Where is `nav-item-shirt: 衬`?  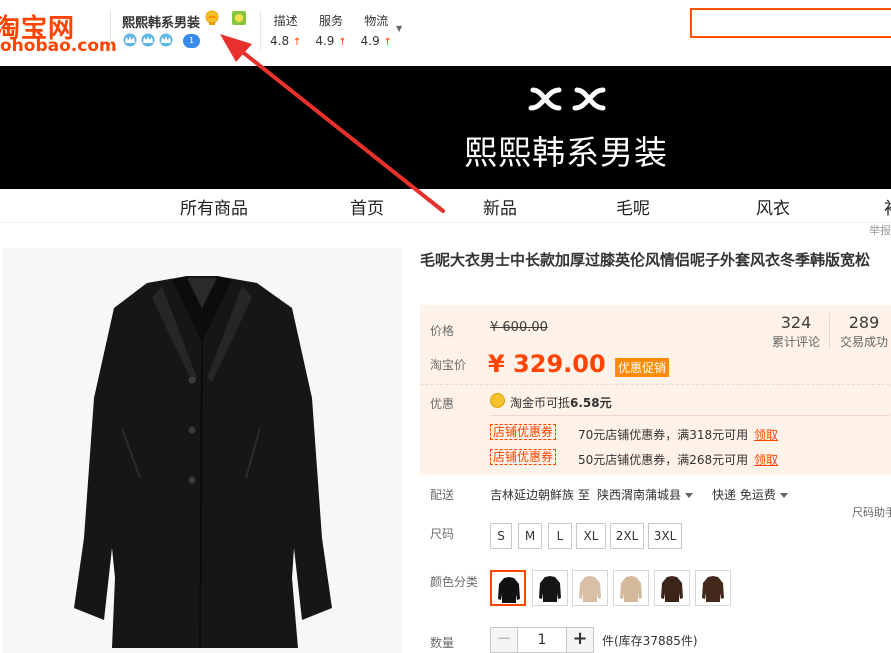
nav-item-shirt: 衬 is located at coordinates (887, 206).